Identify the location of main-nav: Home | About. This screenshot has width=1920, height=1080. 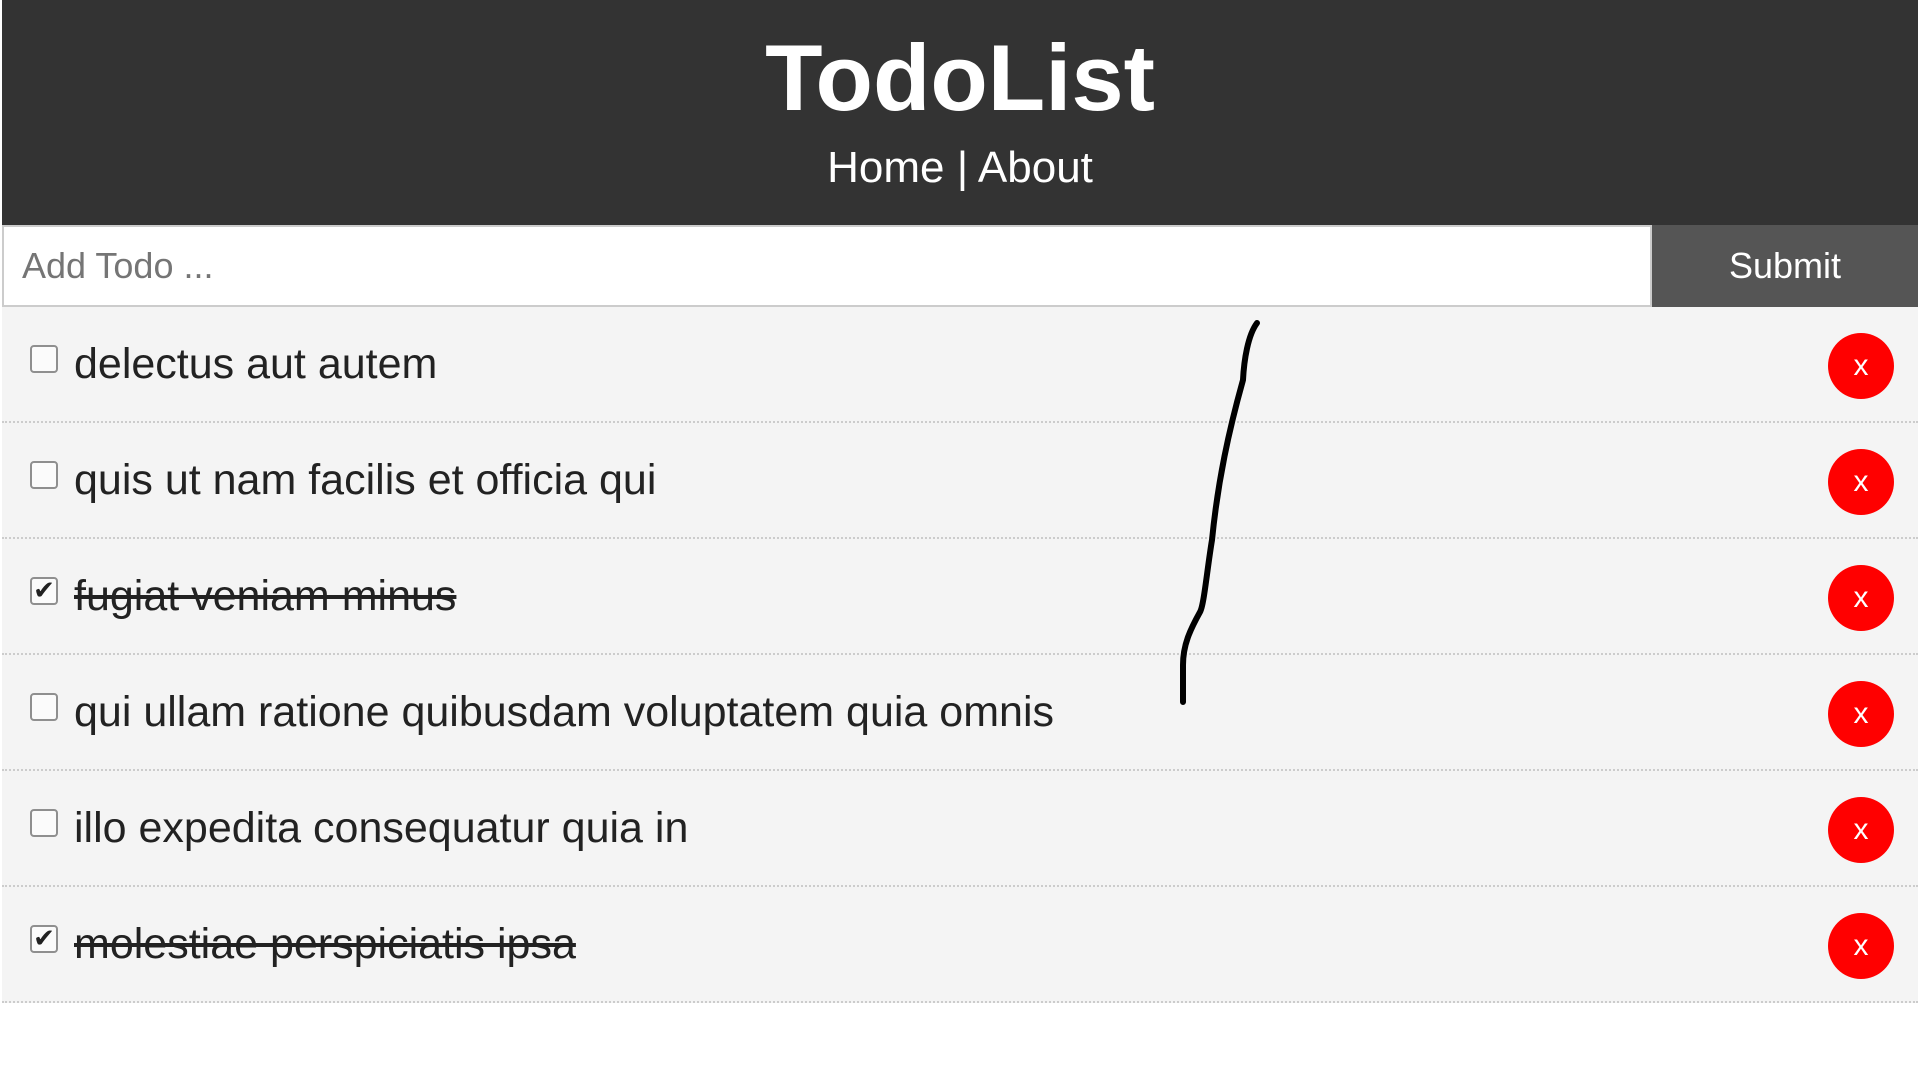
(960, 168).